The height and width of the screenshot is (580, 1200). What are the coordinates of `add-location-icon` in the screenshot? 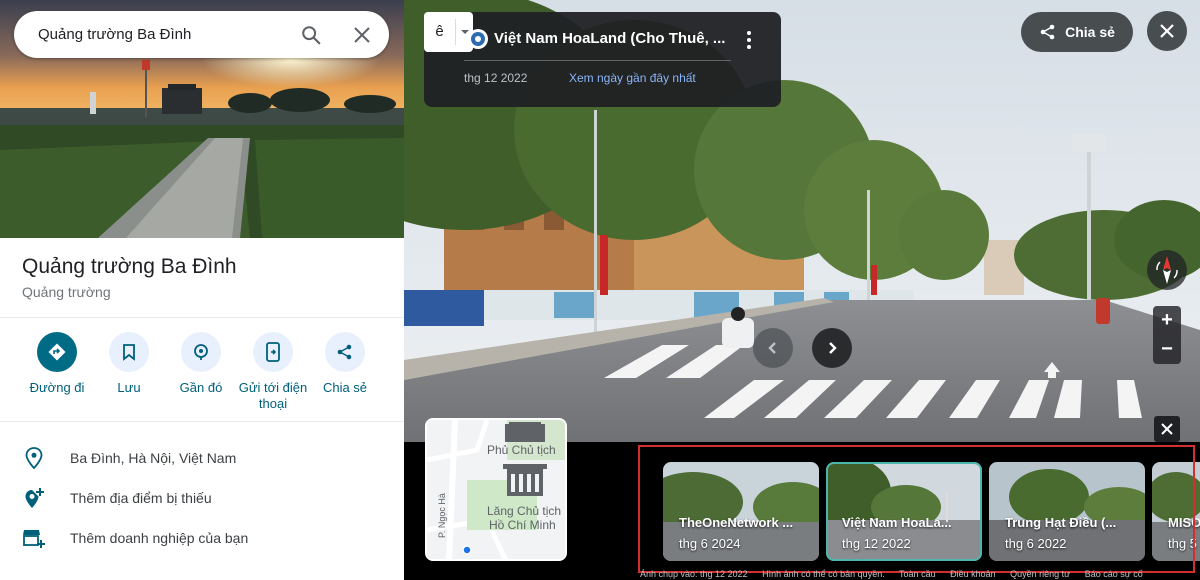 It's located at (34, 498).